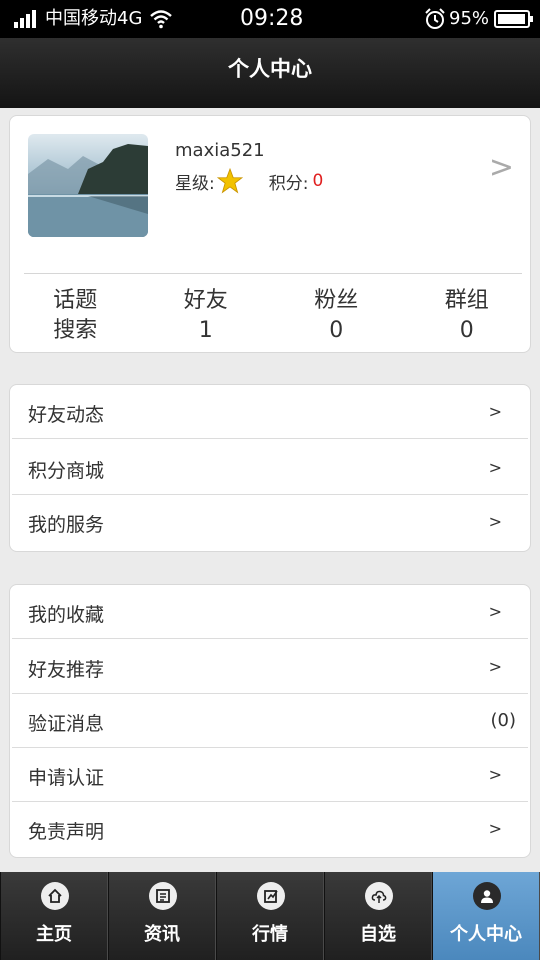 This screenshot has height=960, width=540. I want to click on status-bar: 中国移动4G 09:28 95%, so click(270, 19).